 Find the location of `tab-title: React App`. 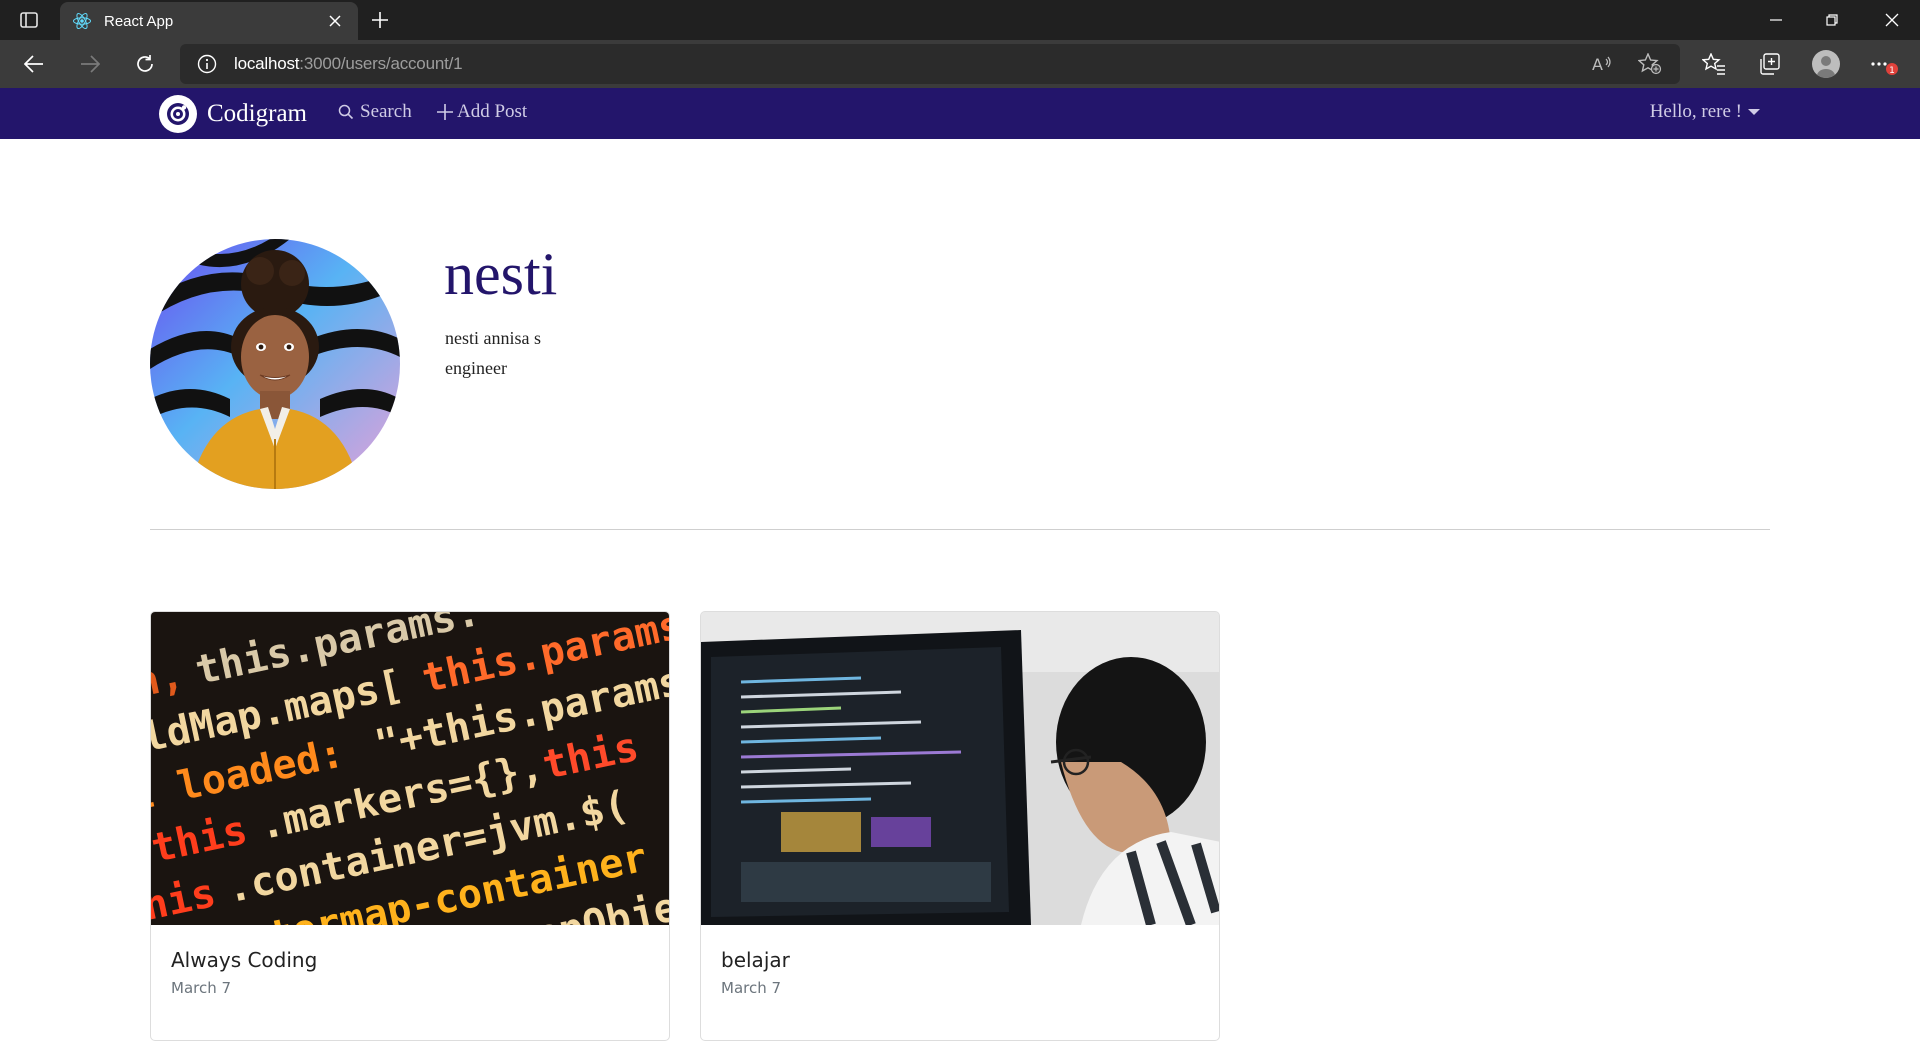

tab-title: React App is located at coordinates (139, 21).